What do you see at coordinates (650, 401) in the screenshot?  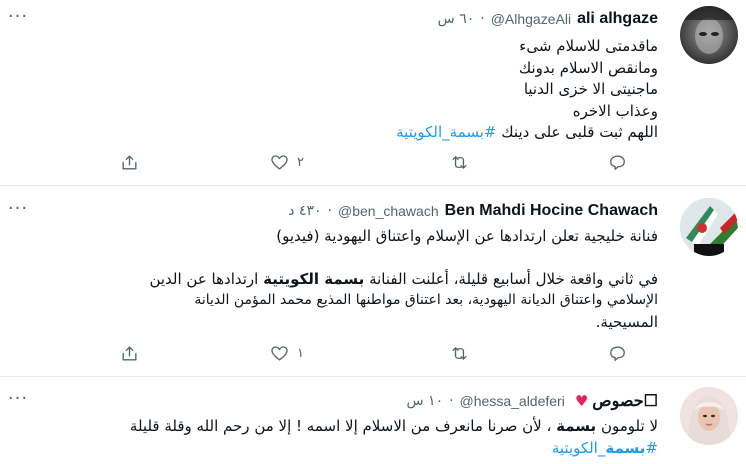 I see `name-box-glyph: ☐` at bounding box center [650, 401].